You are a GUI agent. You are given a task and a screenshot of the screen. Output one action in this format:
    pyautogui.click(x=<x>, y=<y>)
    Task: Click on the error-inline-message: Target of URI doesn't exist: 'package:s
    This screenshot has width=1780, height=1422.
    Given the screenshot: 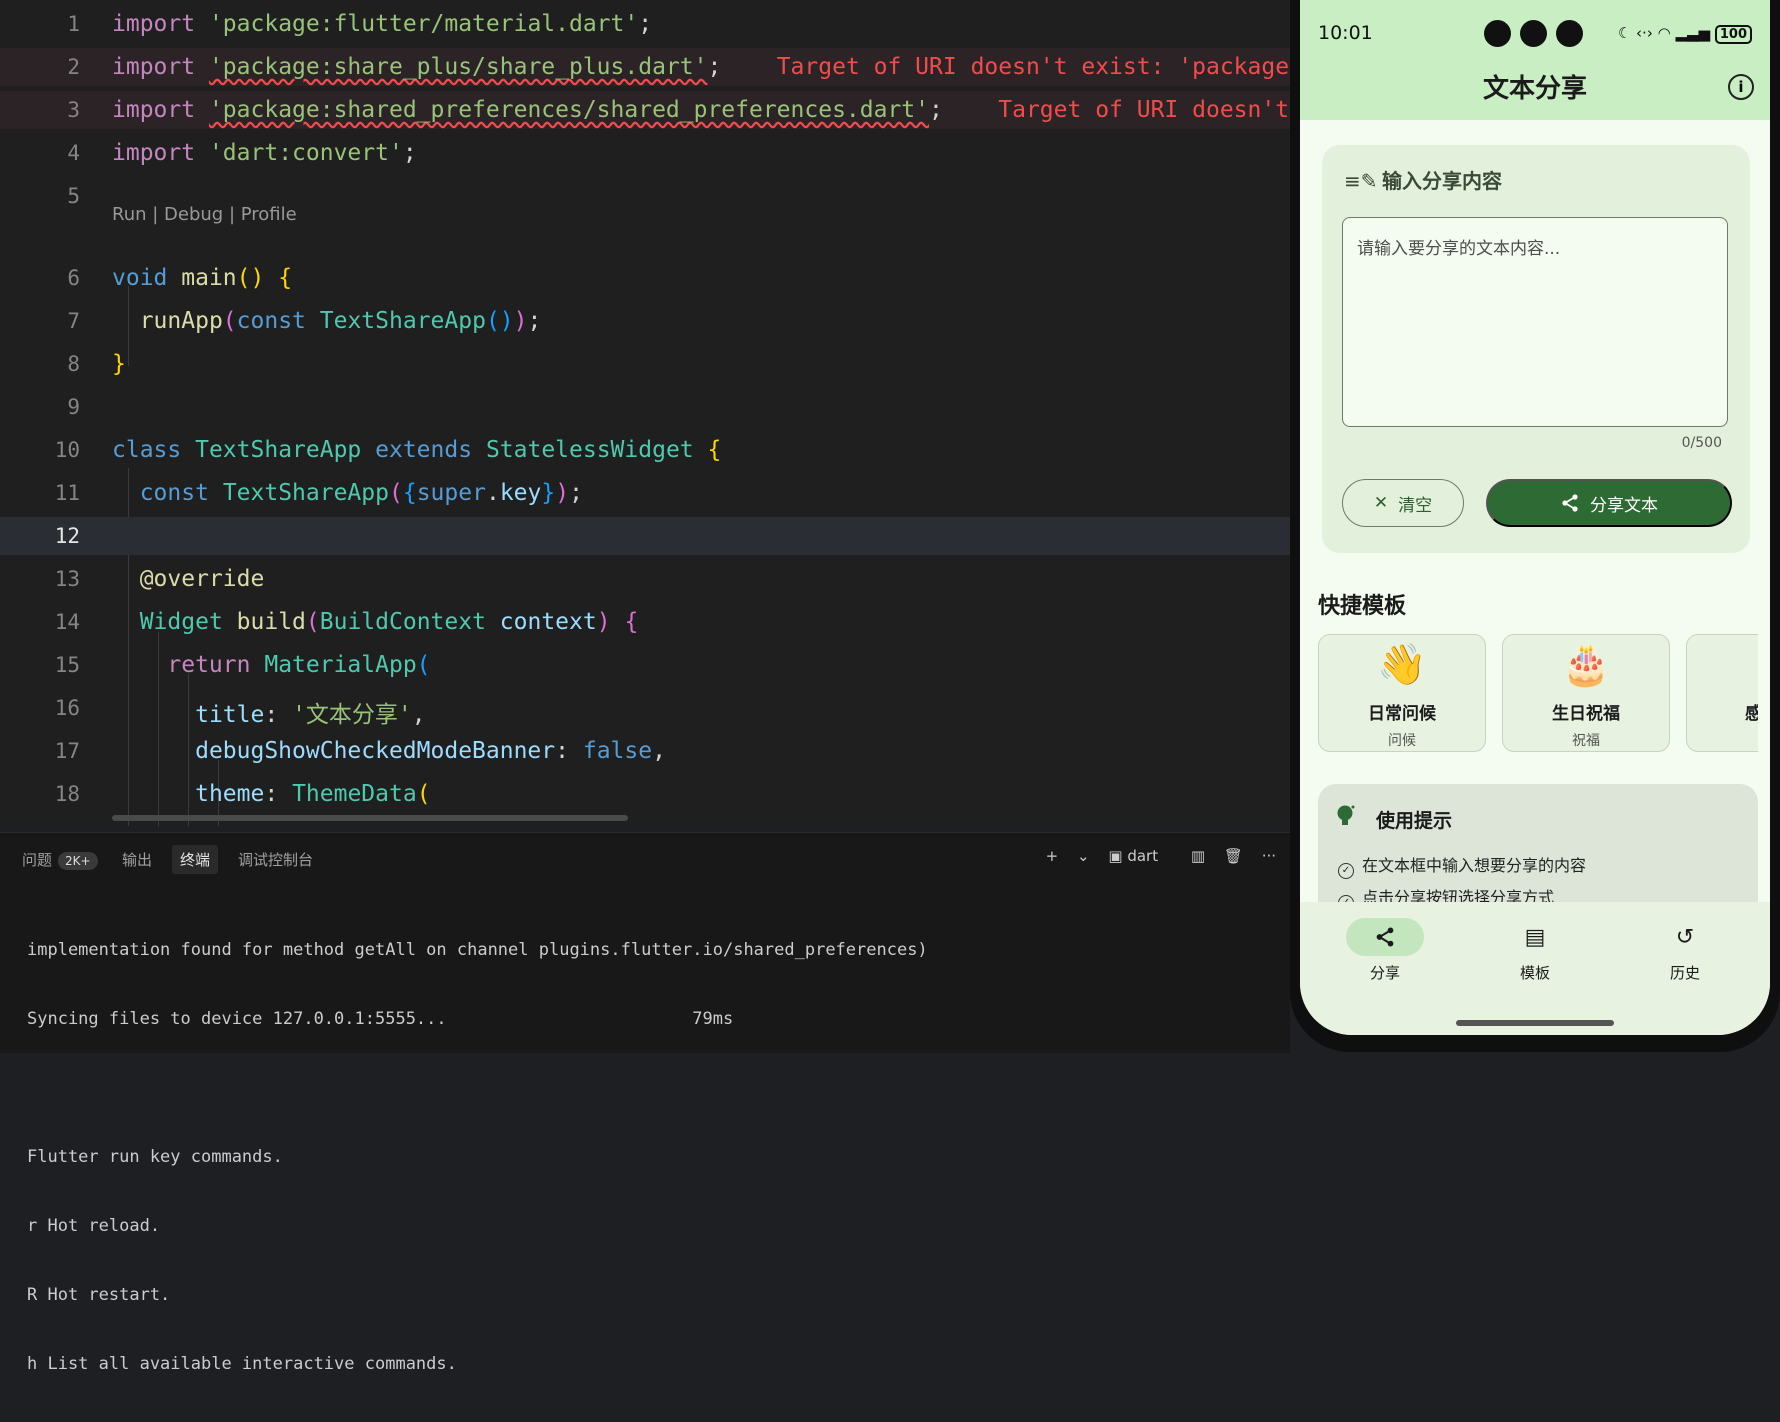 What is the action you would take?
    pyautogui.click(x=1033, y=67)
    